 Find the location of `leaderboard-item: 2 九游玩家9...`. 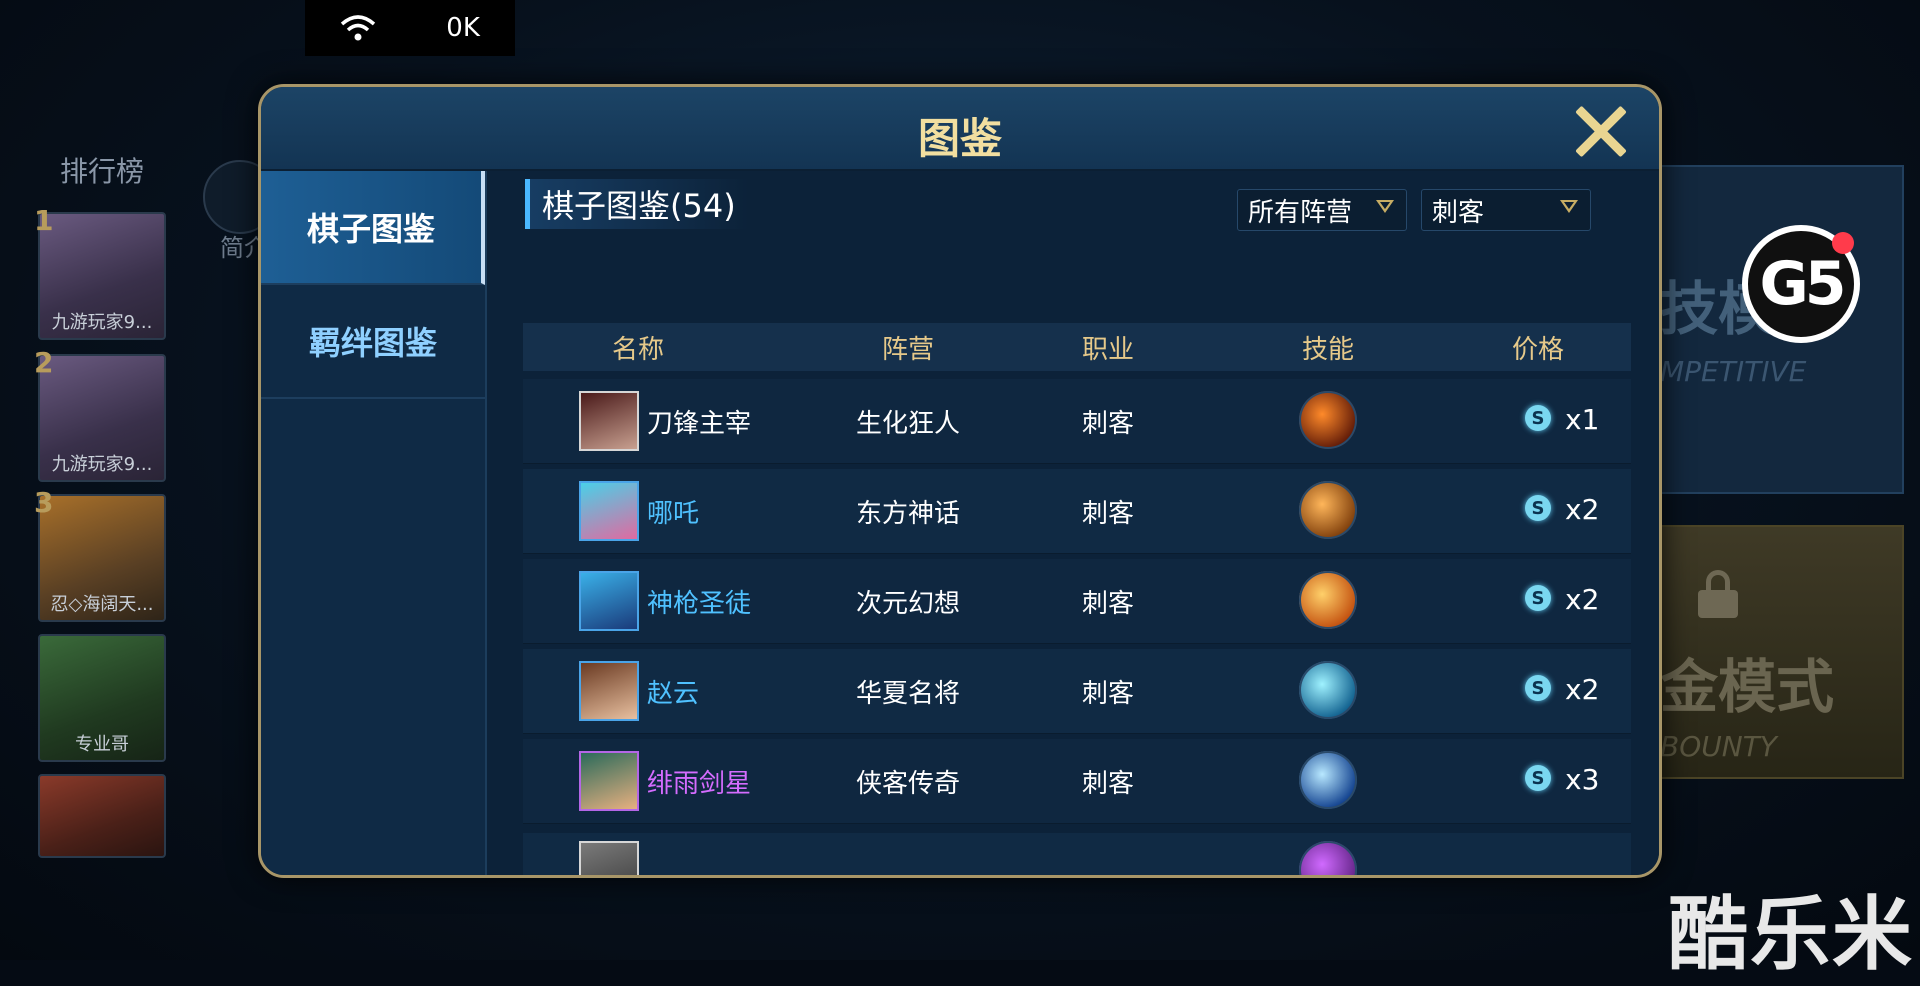

leaderboard-item: 2 九游玩家9... is located at coordinates (100, 414).